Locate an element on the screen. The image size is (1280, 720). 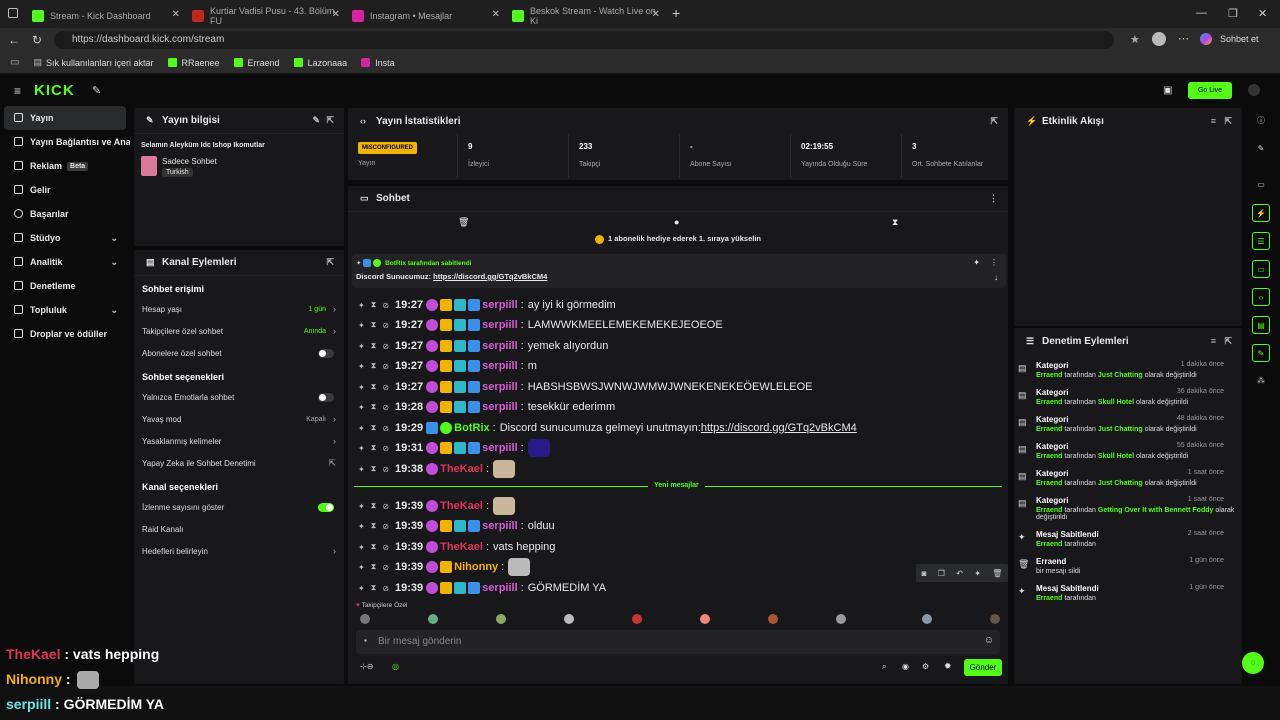
hourglass-icon: ⧗ is located at coordinates (895, 222).